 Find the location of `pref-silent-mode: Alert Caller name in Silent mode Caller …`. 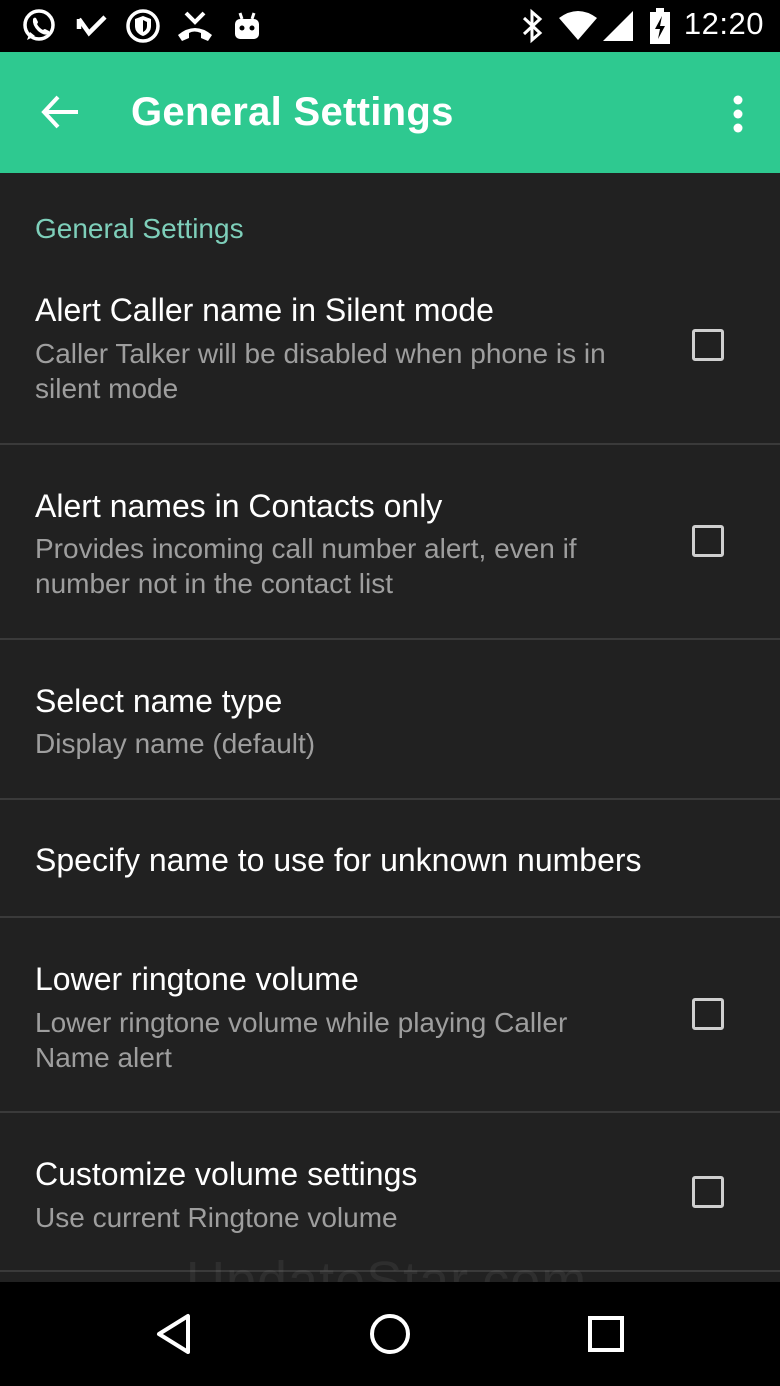

pref-silent-mode: Alert Caller name in Silent mode Caller … is located at coordinates (390, 356).